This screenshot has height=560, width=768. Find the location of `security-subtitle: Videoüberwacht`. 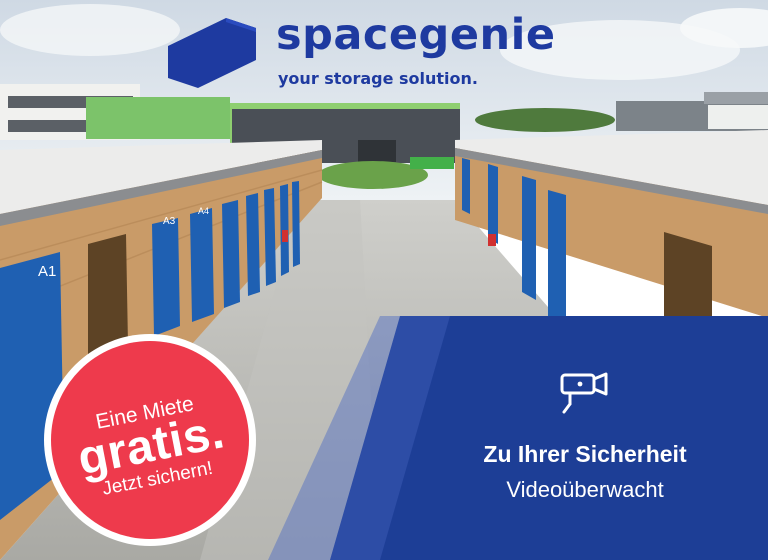

security-subtitle: Videoüberwacht is located at coordinates (585, 489).